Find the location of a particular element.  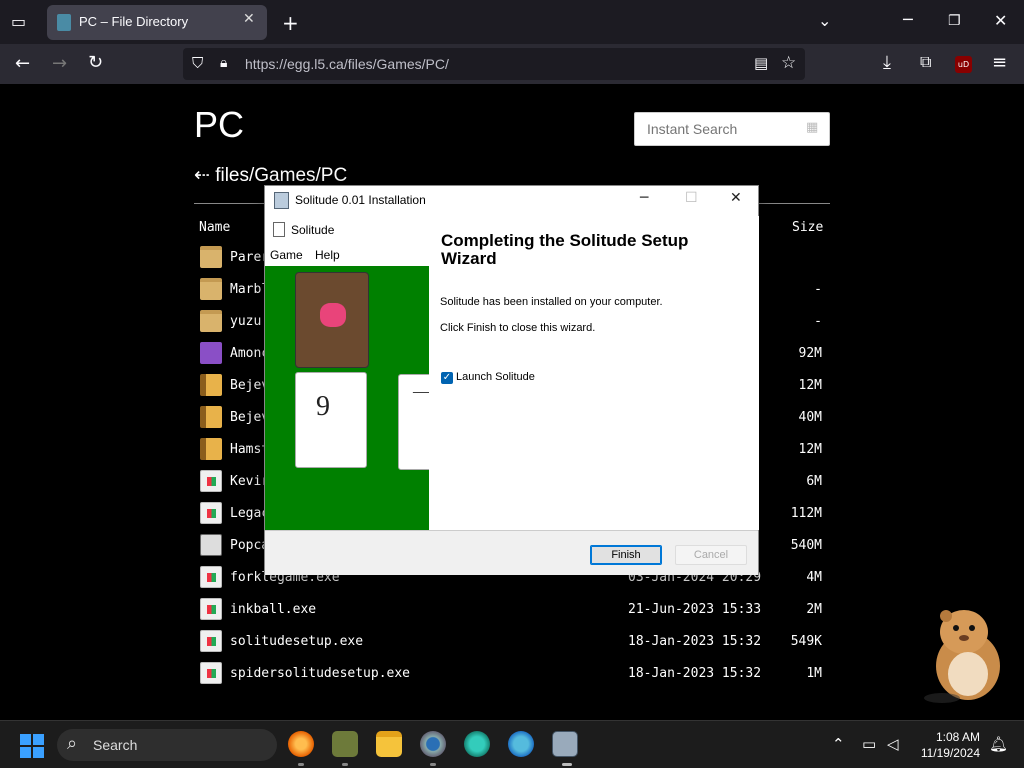

lock-icon: 🔒︎ is located at coordinates (223, 63).